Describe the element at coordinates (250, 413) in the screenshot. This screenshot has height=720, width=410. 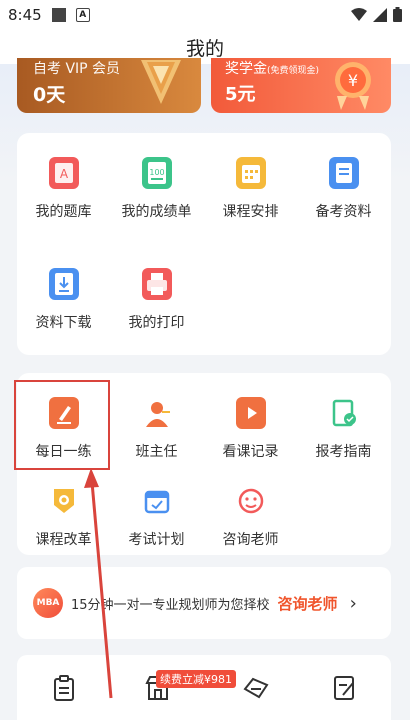
I see `video-record-icon` at that location.